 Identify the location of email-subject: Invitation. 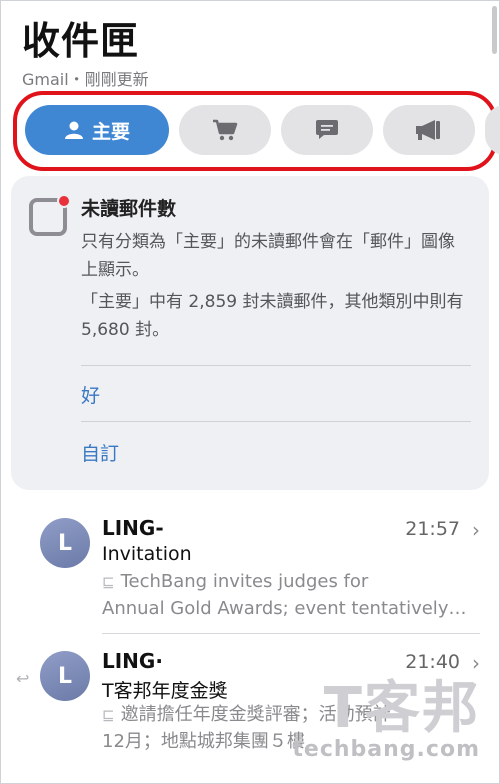
(147, 554).